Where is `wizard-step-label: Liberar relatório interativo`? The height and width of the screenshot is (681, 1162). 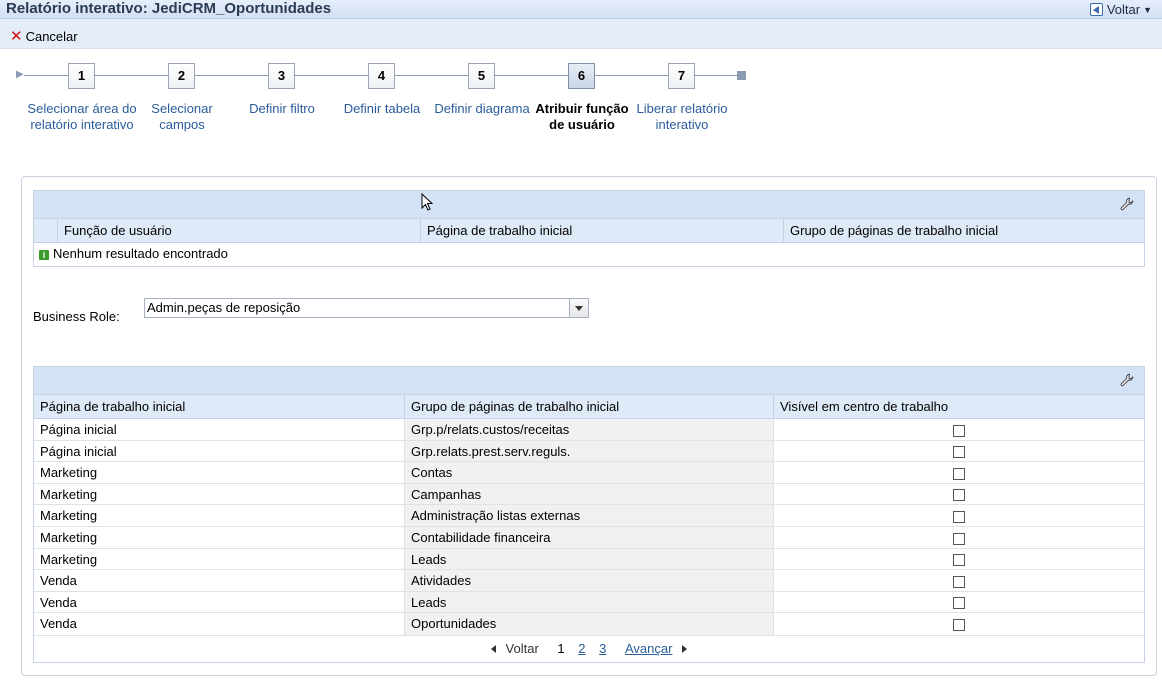 wizard-step-label: Liberar relatório interativo is located at coordinates (682, 116).